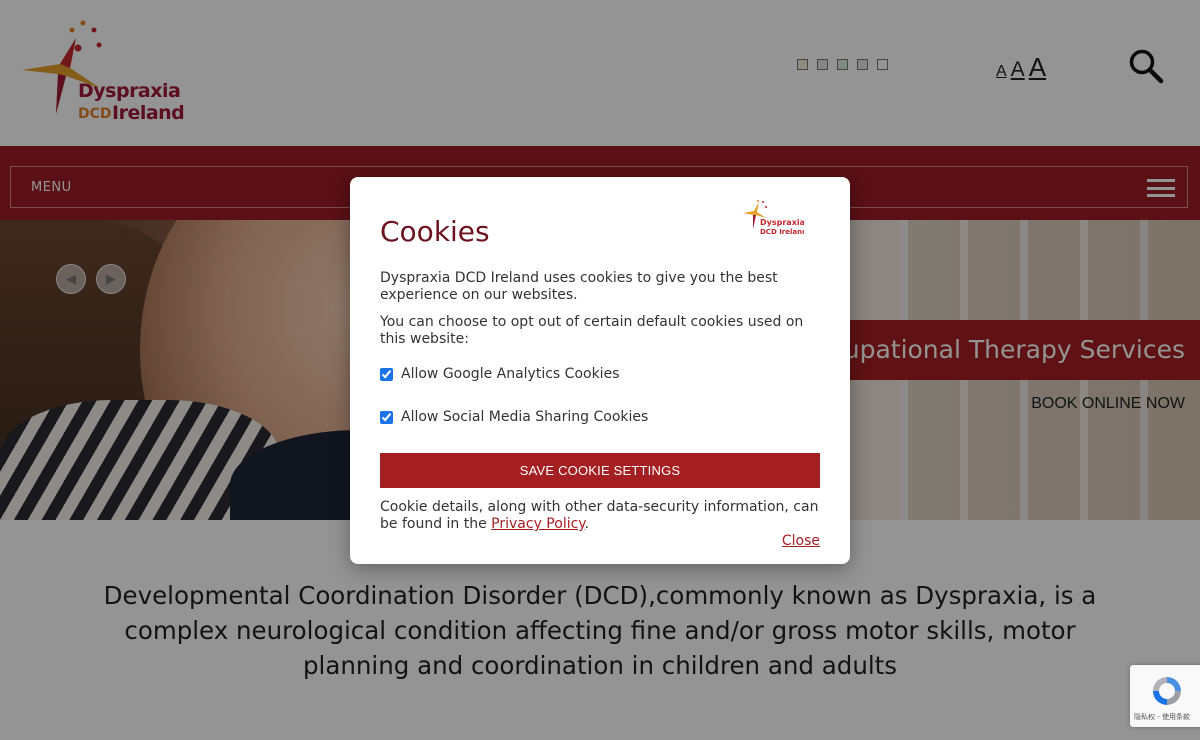 The image size is (1200, 740). I want to click on recaptcha-icon, so click(1167, 691).